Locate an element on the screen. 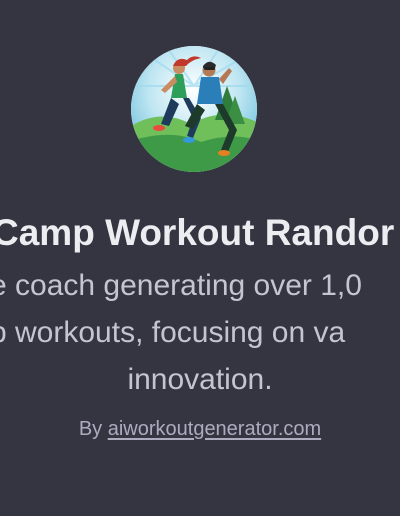 The height and width of the screenshot is (516, 400). gpt-avatar is located at coordinates (194, 109).